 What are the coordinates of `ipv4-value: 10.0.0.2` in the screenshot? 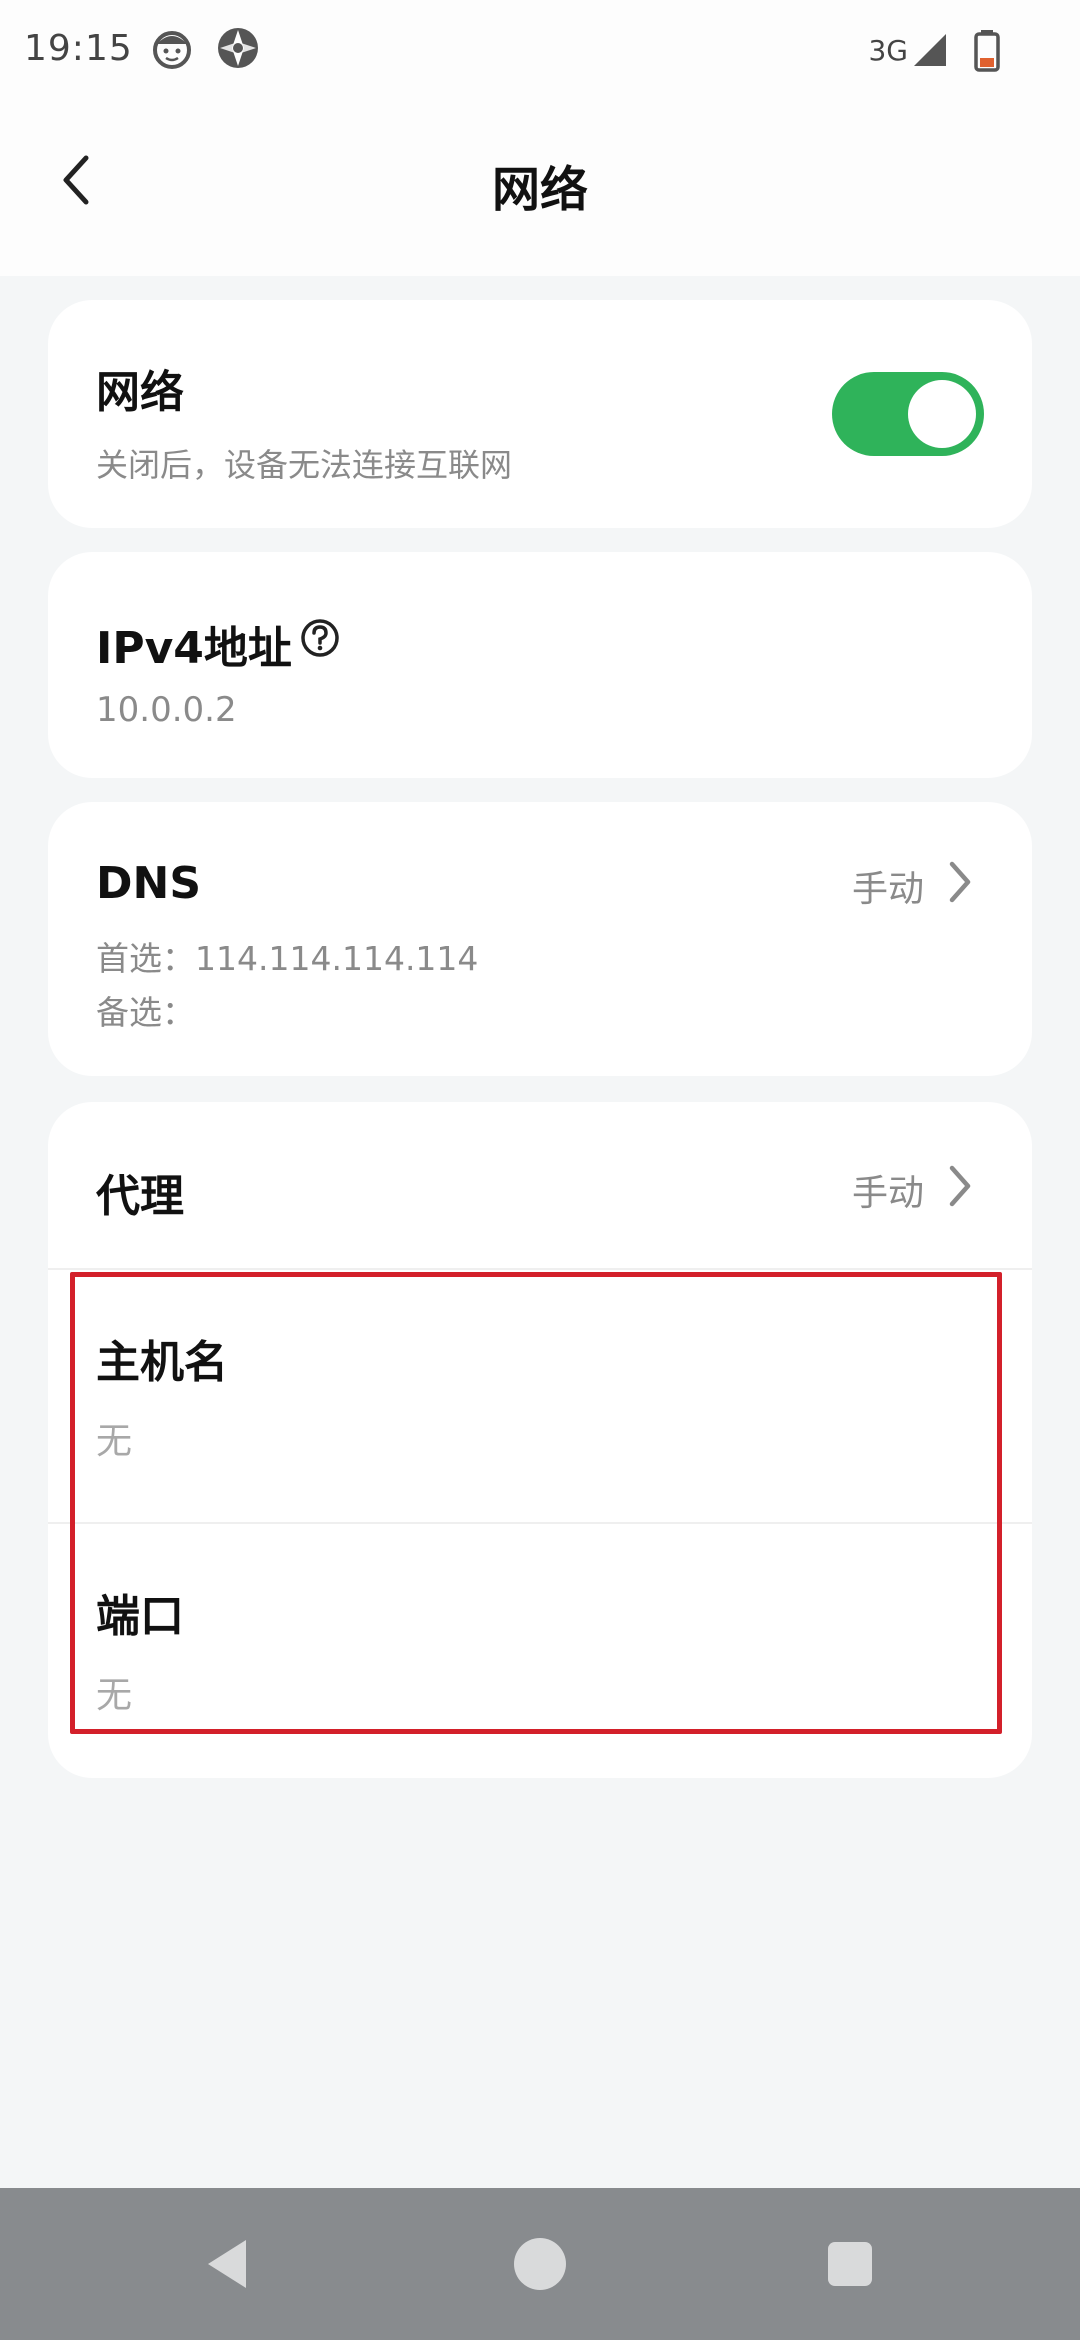 It's located at (166, 710).